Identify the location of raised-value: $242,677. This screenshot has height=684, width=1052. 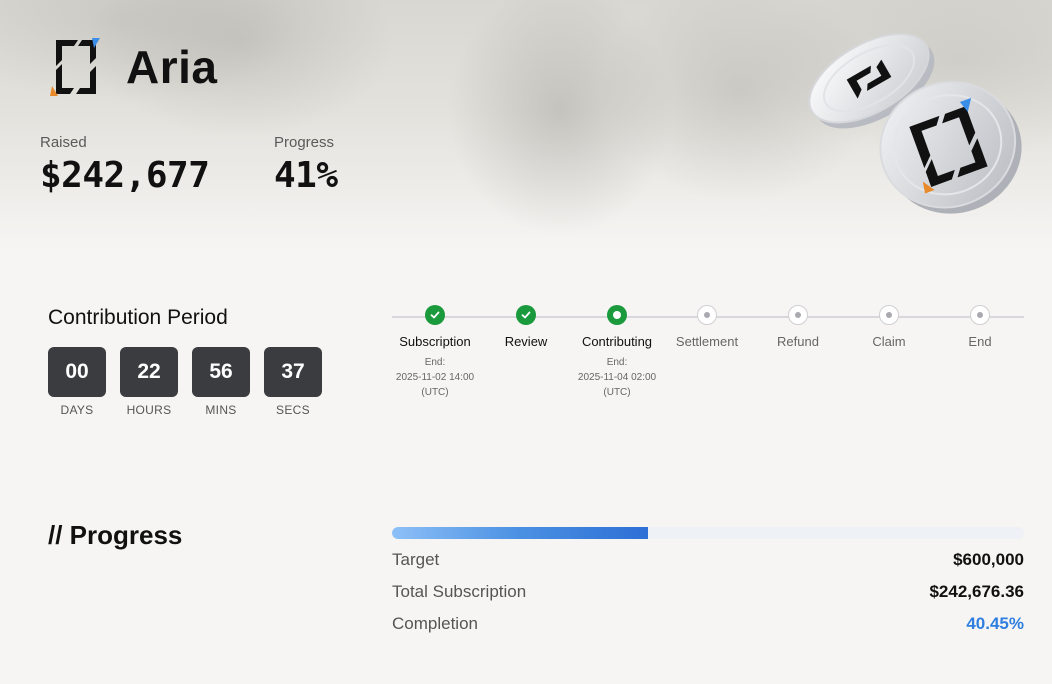
(125, 175).